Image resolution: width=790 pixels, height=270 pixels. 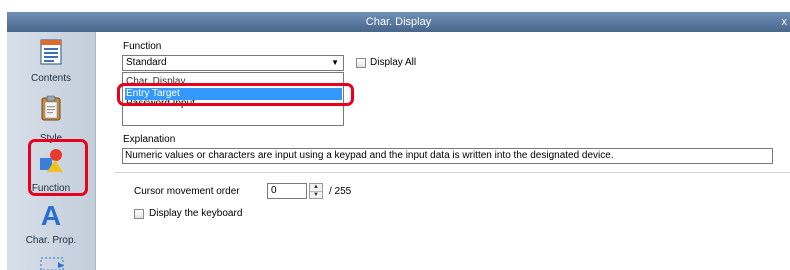 I want to click on sidebar-item-label: Char. Prop., so click(x=51, y=240).